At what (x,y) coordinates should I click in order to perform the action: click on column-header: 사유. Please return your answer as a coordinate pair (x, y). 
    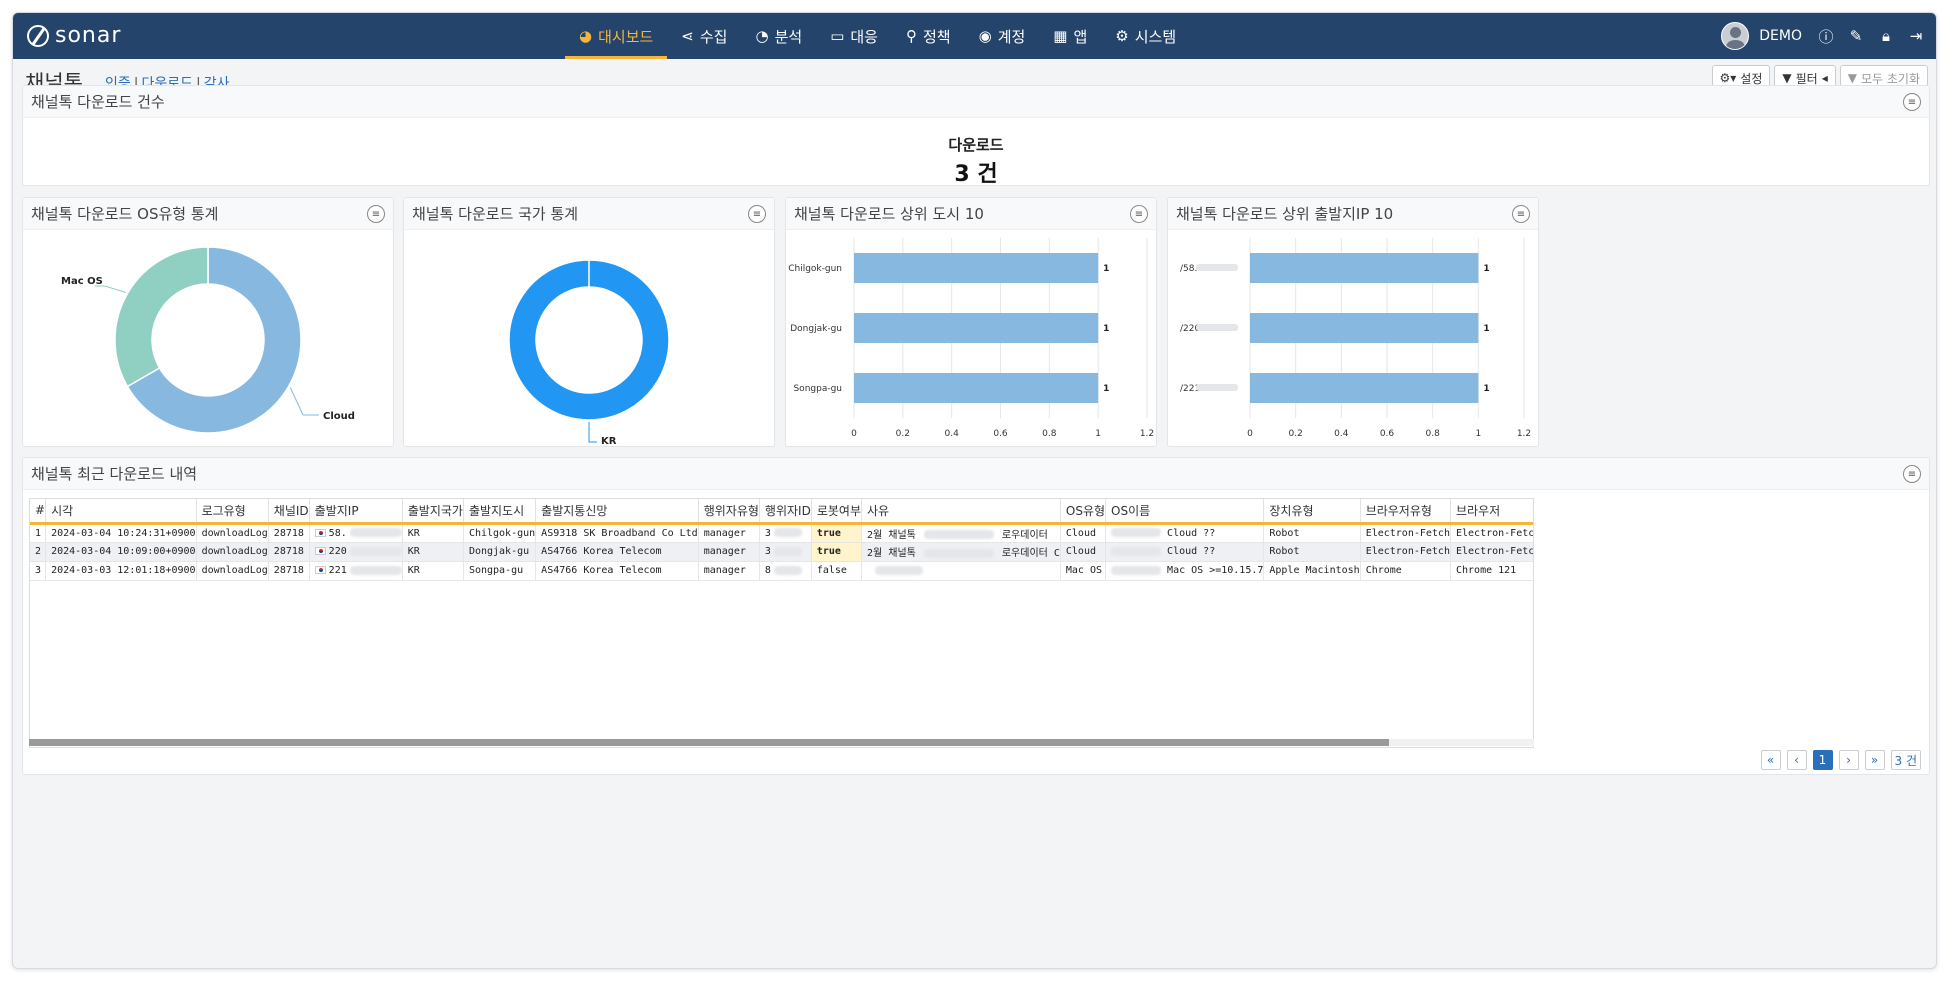
    Looking at the image, I should click on (961, 512).